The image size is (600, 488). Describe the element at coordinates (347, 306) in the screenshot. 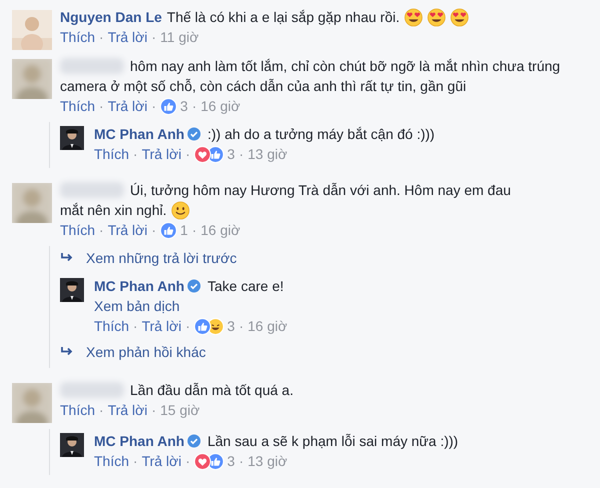

I see `translate-link: Xem bản dịch` at that location.